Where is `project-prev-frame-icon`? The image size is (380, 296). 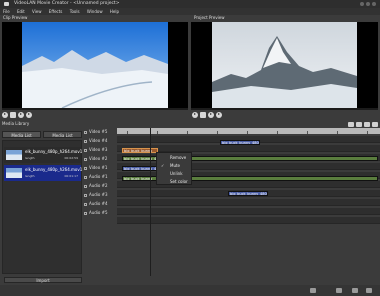
project-prev-frame-icon is located at coordinates (211, 114).